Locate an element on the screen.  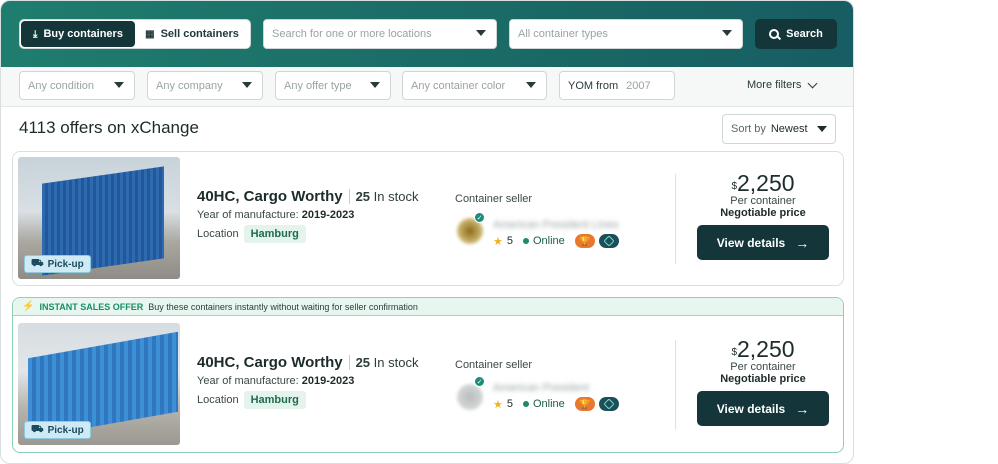
search-button: Search is located at coordinates (796, 34).